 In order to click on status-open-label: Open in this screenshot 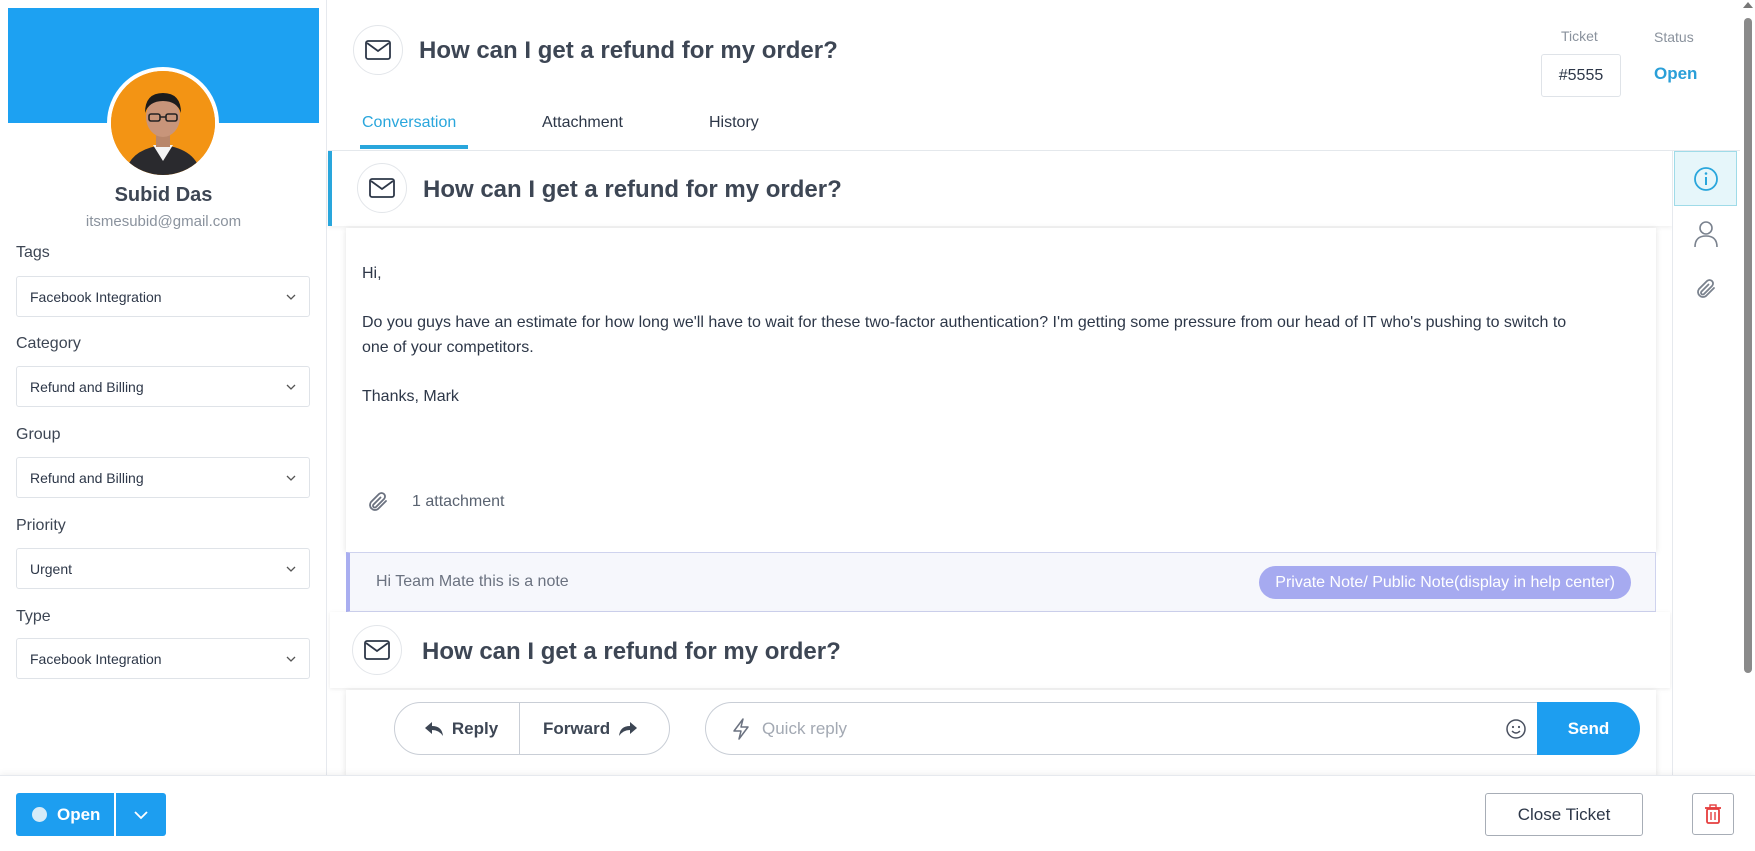, I will do `click(79, 814)`.